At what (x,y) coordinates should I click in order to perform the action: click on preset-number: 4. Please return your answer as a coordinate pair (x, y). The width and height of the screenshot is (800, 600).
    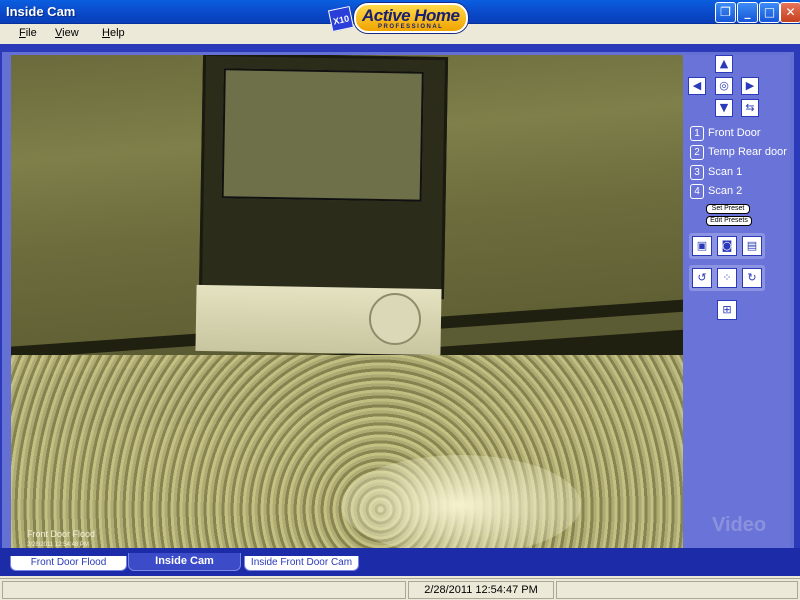
    Looking at the image, I should click on (697, 191).